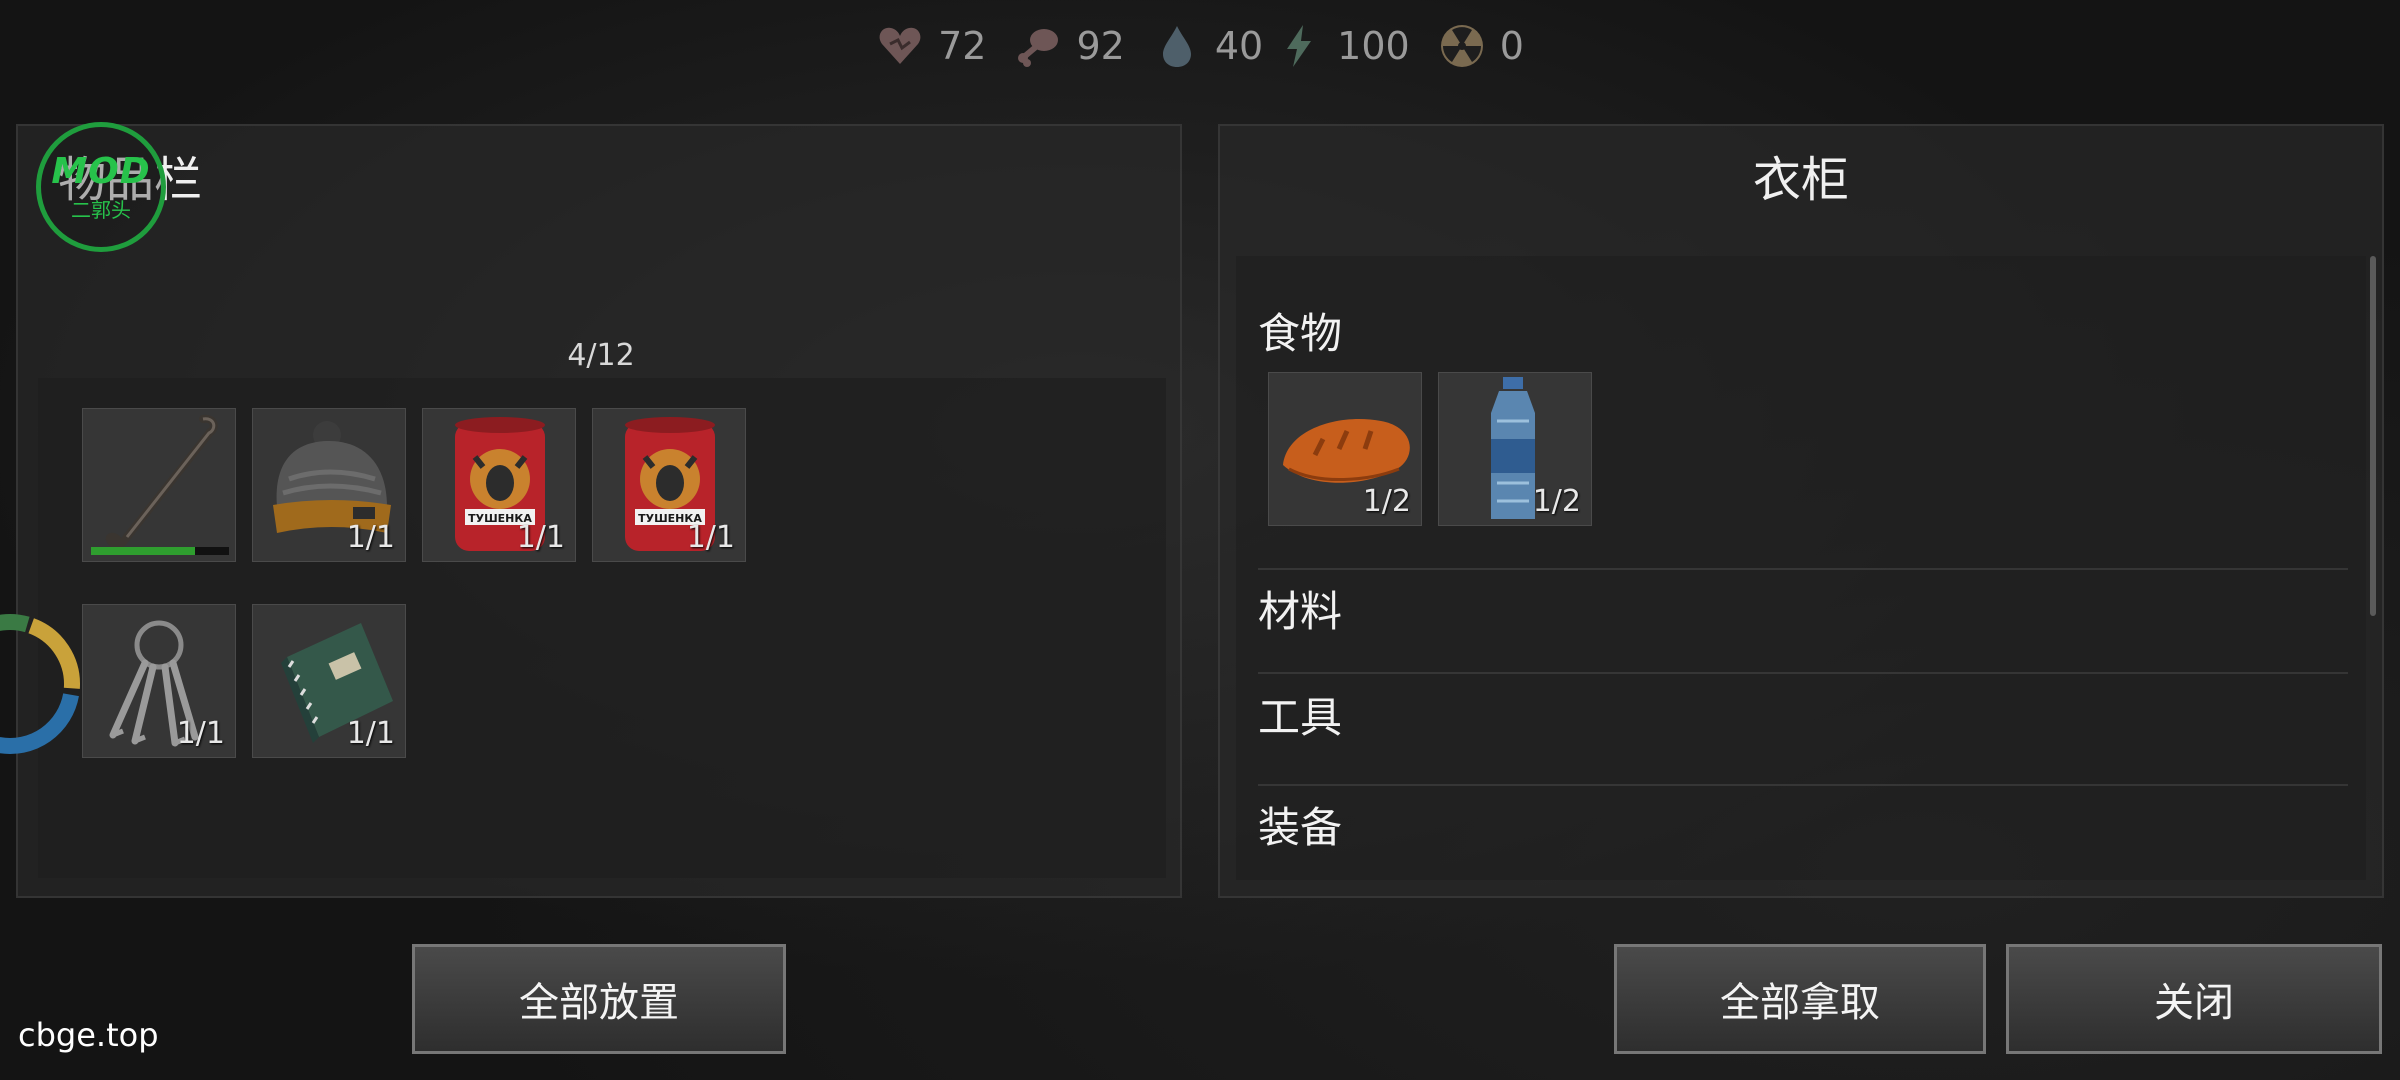 The width and height of the screenshot is (2400, 1080). What do you see at coordinates (88, 1035) in the screenshot?
I see `watermark: cbge.top` at bounding box center [88, 1035].